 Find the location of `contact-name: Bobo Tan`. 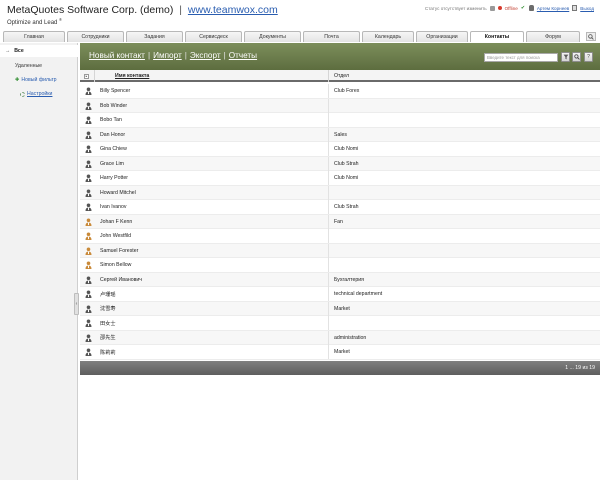

contact-name: Bobo Tan is located at coordinates (111, 120).